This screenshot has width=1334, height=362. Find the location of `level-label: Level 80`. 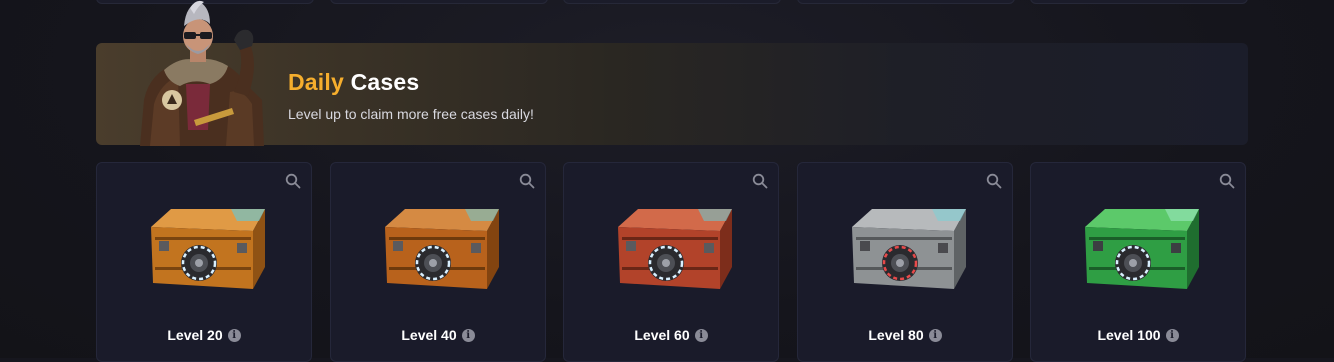

level-label: Level 80 is located at coordinates (896, 335).